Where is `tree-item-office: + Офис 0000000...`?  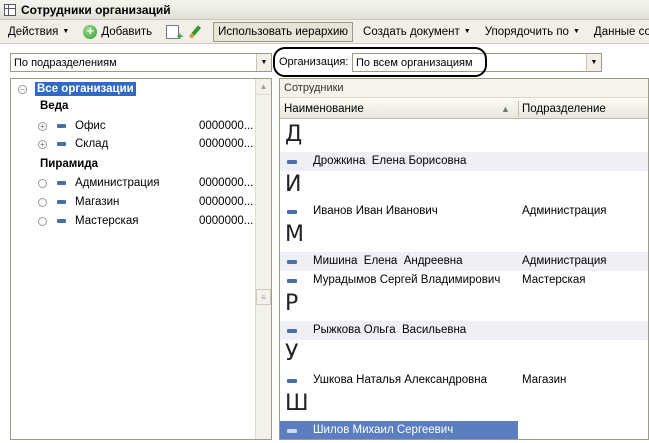 tree-item-office: + Офис 0000000... is located at coordinates (133, 126).